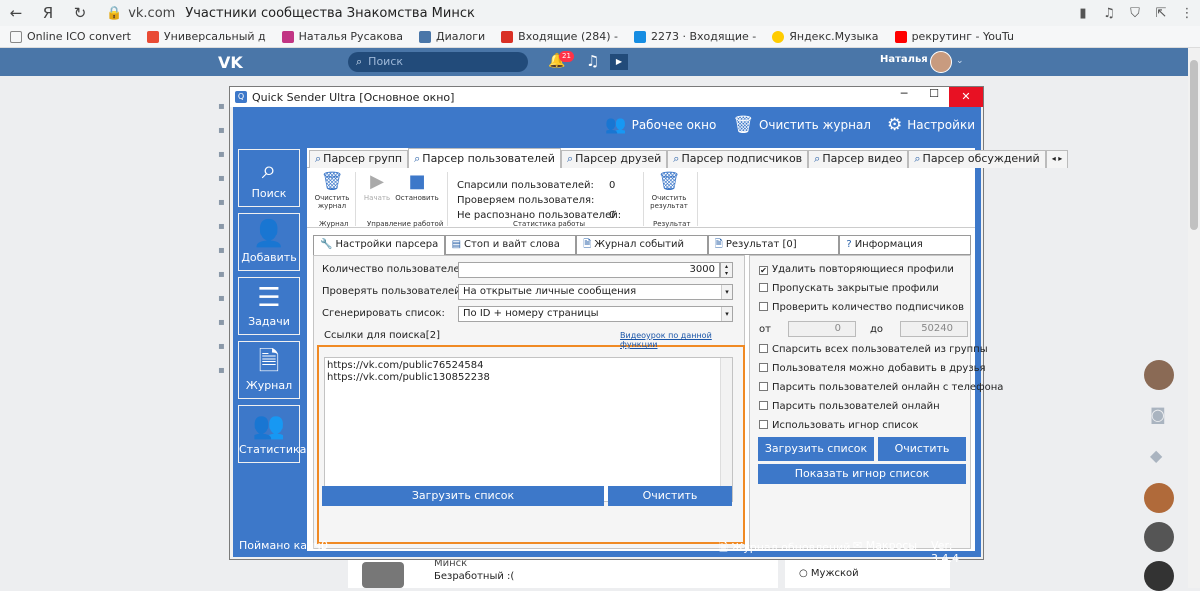  I want to click on scrollbar-thumb, so click(1194, 145).